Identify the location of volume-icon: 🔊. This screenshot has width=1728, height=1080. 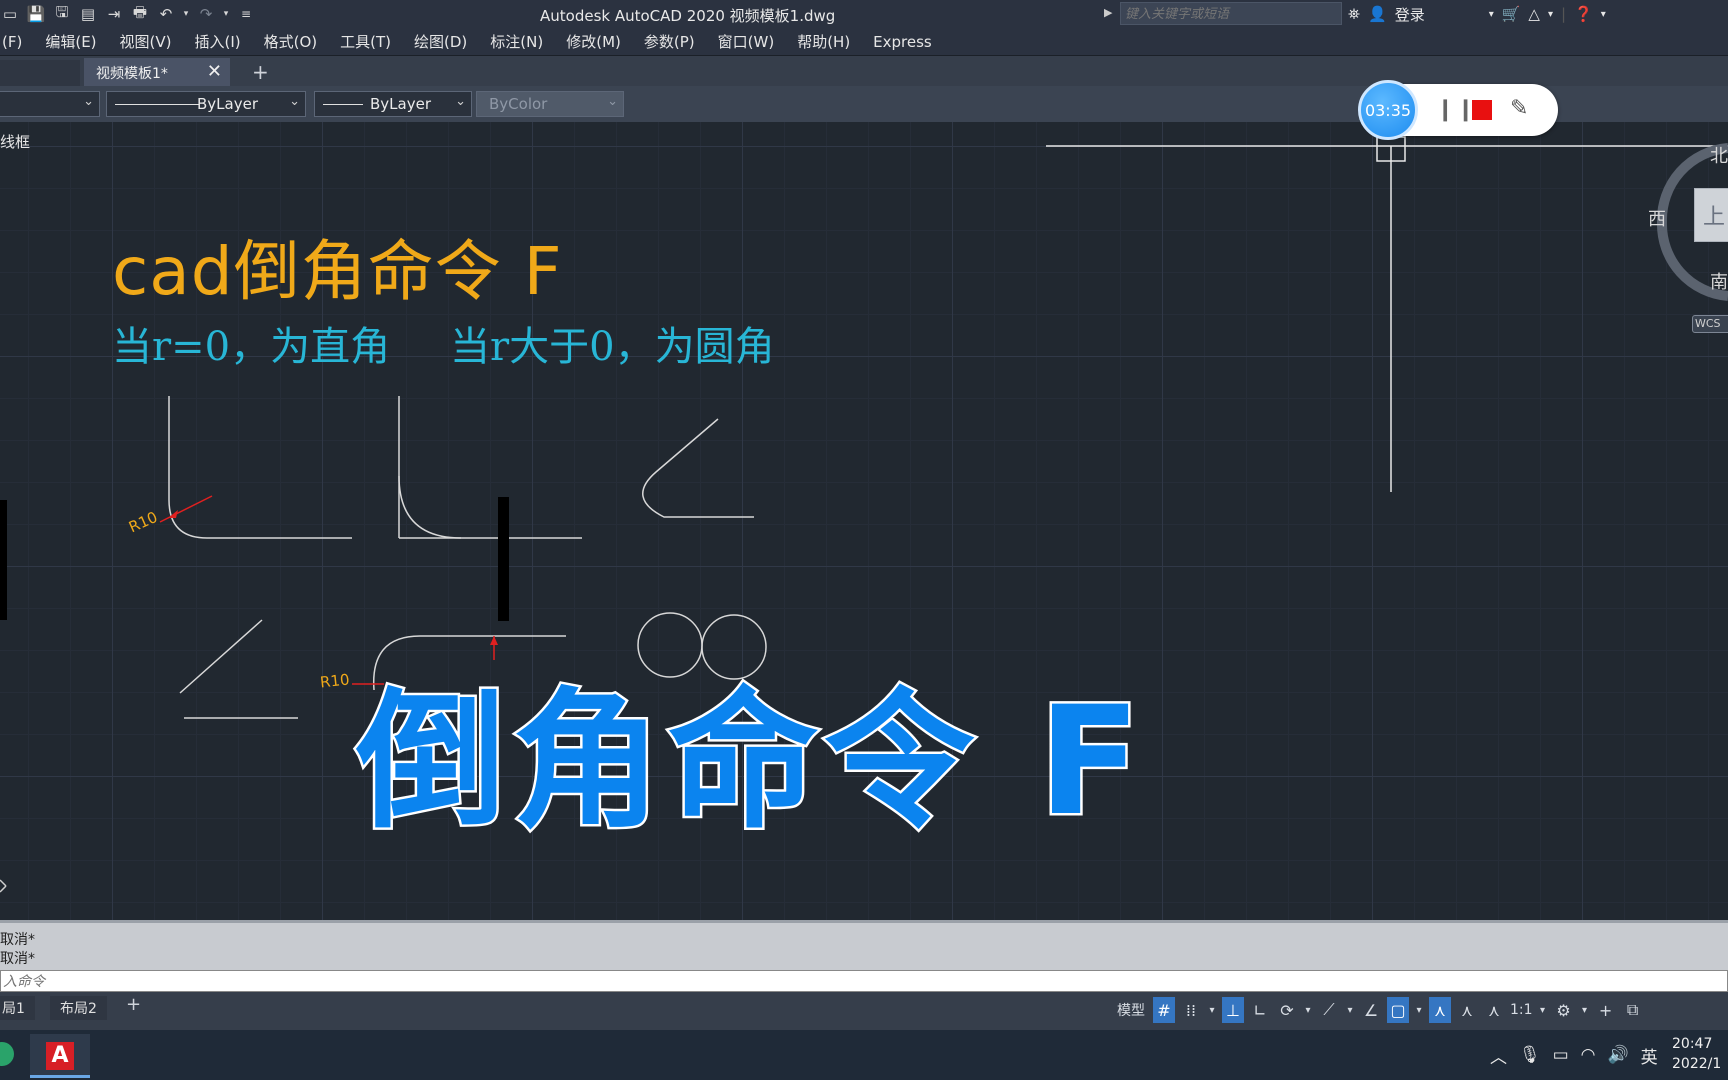
(1618, 1055).